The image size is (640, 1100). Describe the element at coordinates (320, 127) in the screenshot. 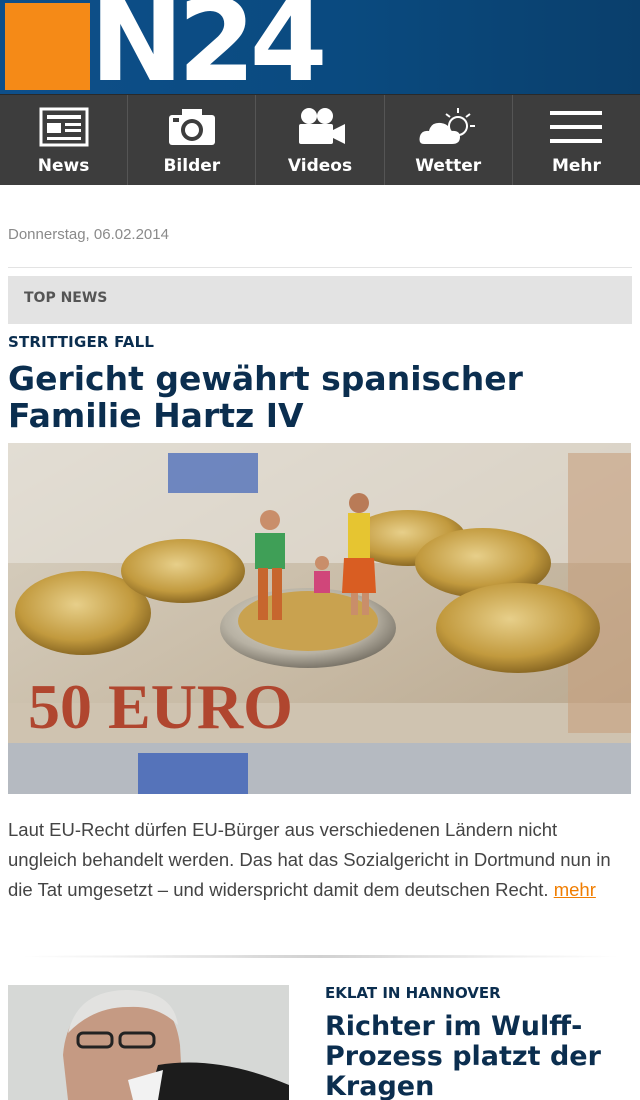

I see `video-camera-icon` at that location.